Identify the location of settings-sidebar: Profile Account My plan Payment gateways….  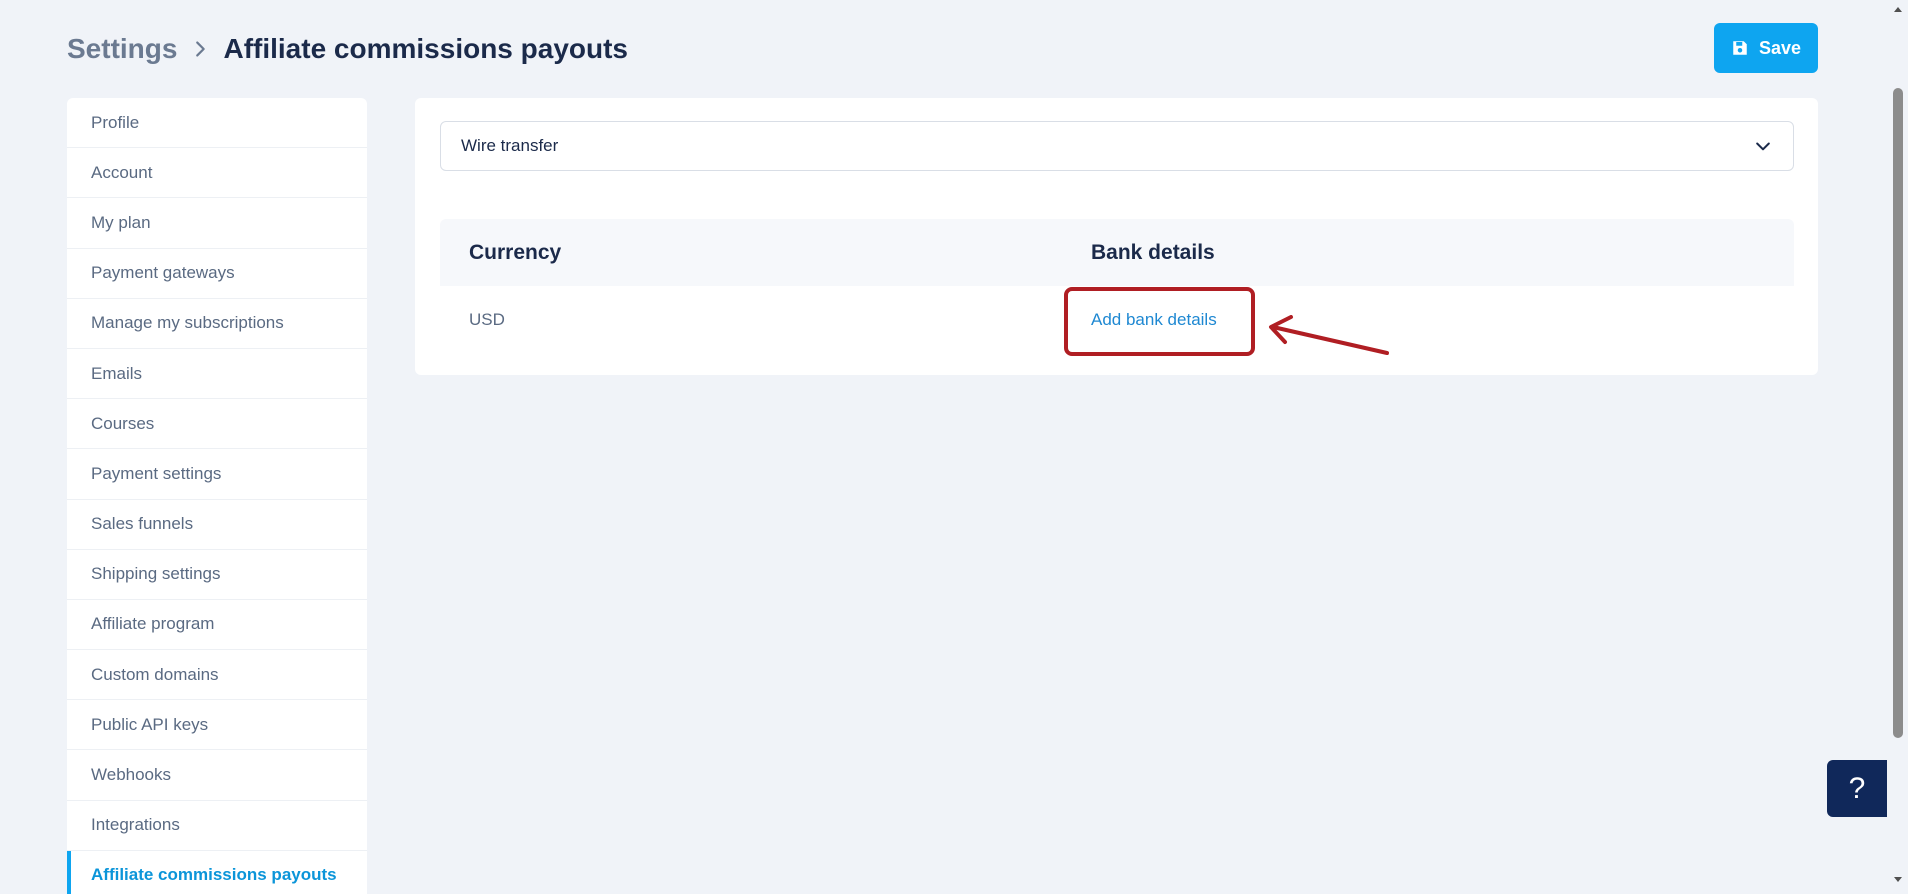
(217, 496).